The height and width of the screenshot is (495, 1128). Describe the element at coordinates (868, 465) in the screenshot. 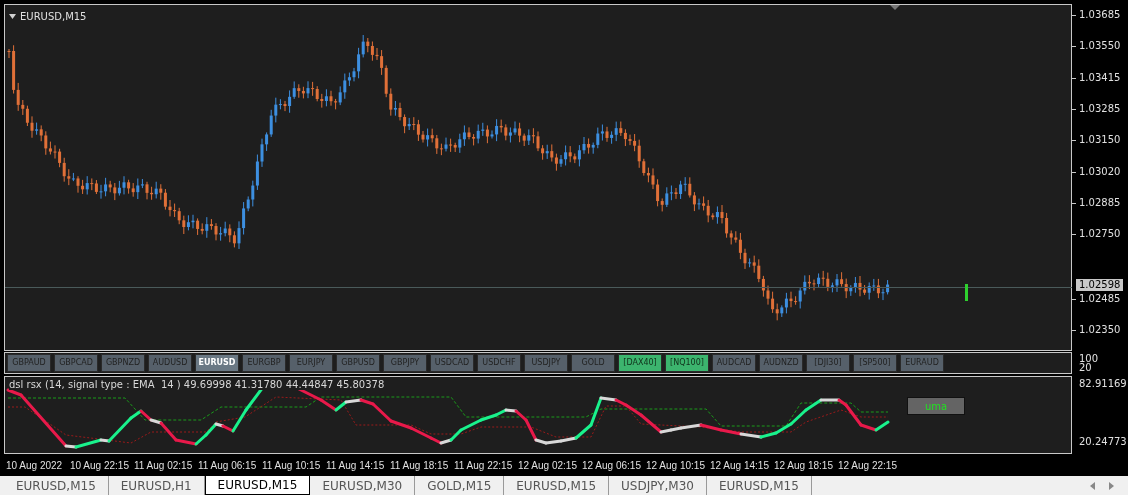

I see `time-label: 12 Aug 22:15` at that location.